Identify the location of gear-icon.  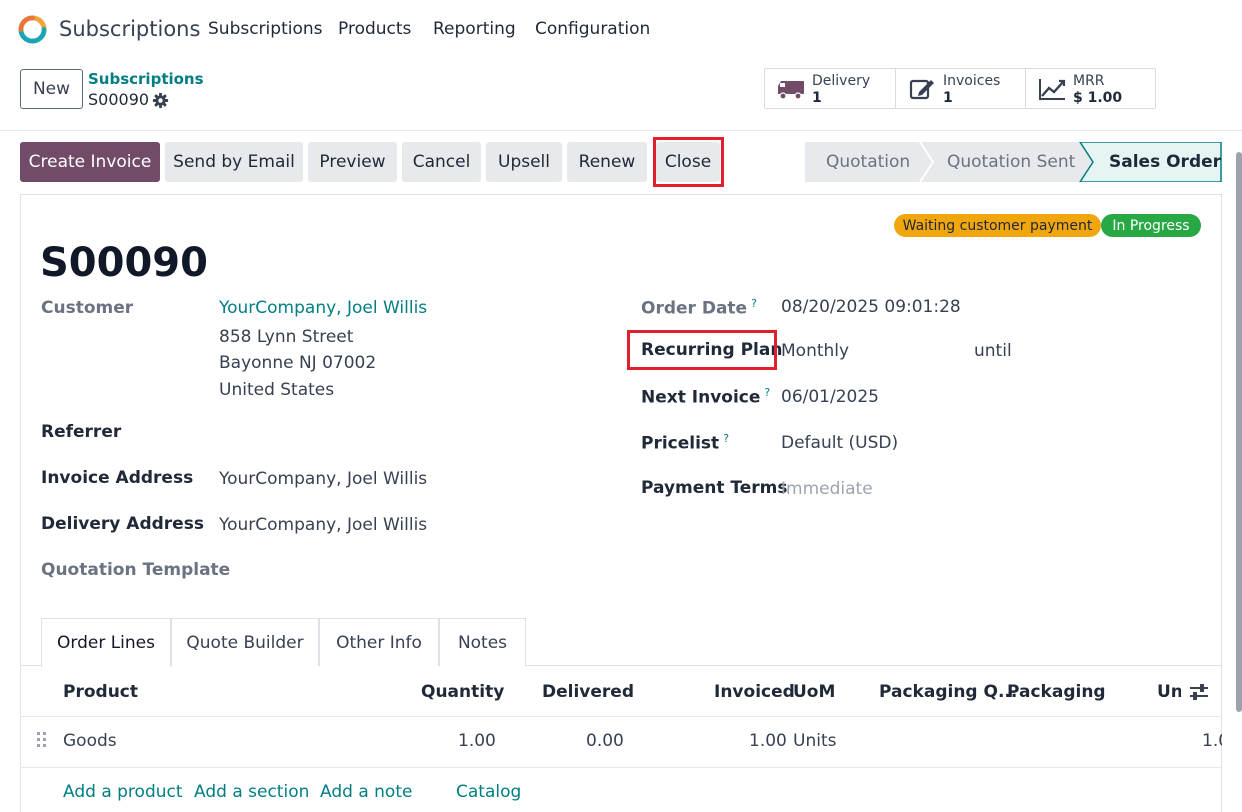
(160, 100).